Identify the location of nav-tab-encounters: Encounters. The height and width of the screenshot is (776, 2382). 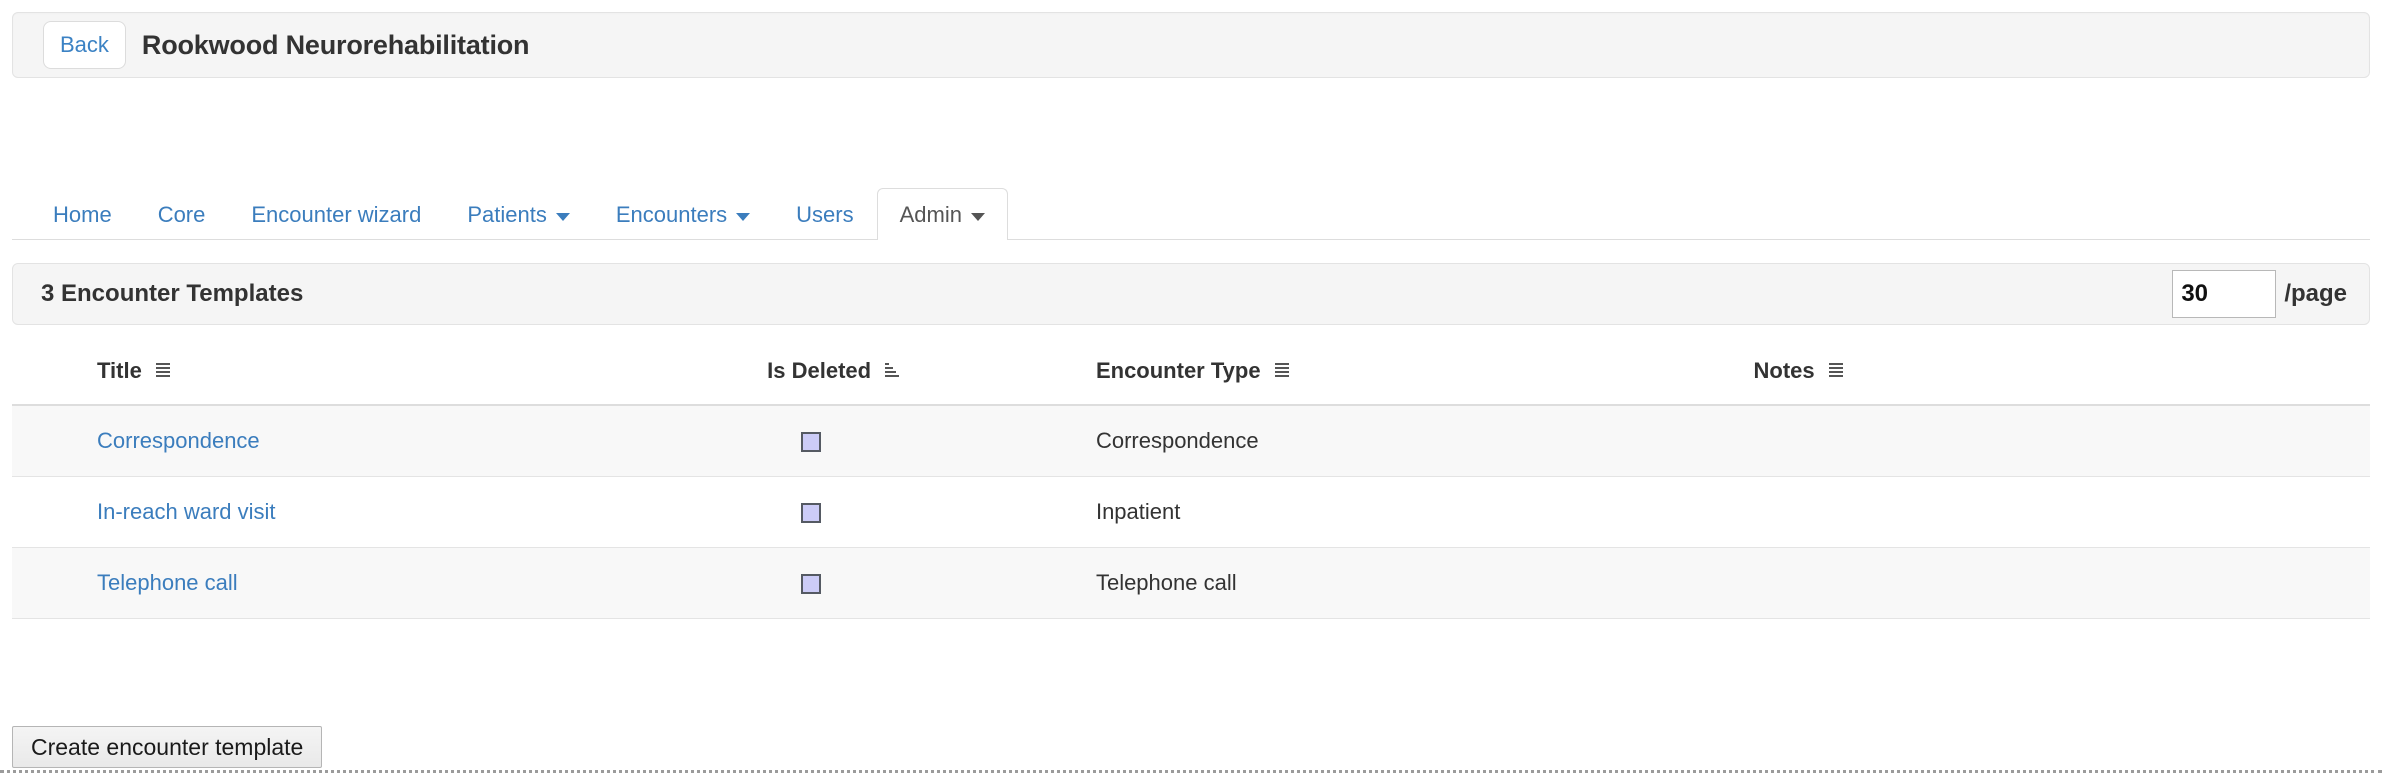
(683, 214).